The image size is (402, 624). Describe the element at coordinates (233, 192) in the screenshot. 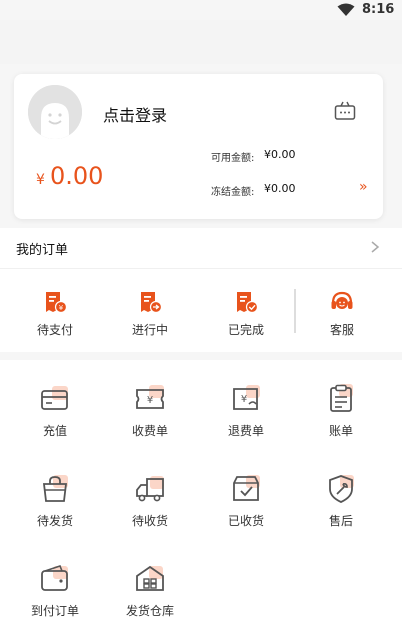

I see `frozen-label: 冻结金额:` at that location.